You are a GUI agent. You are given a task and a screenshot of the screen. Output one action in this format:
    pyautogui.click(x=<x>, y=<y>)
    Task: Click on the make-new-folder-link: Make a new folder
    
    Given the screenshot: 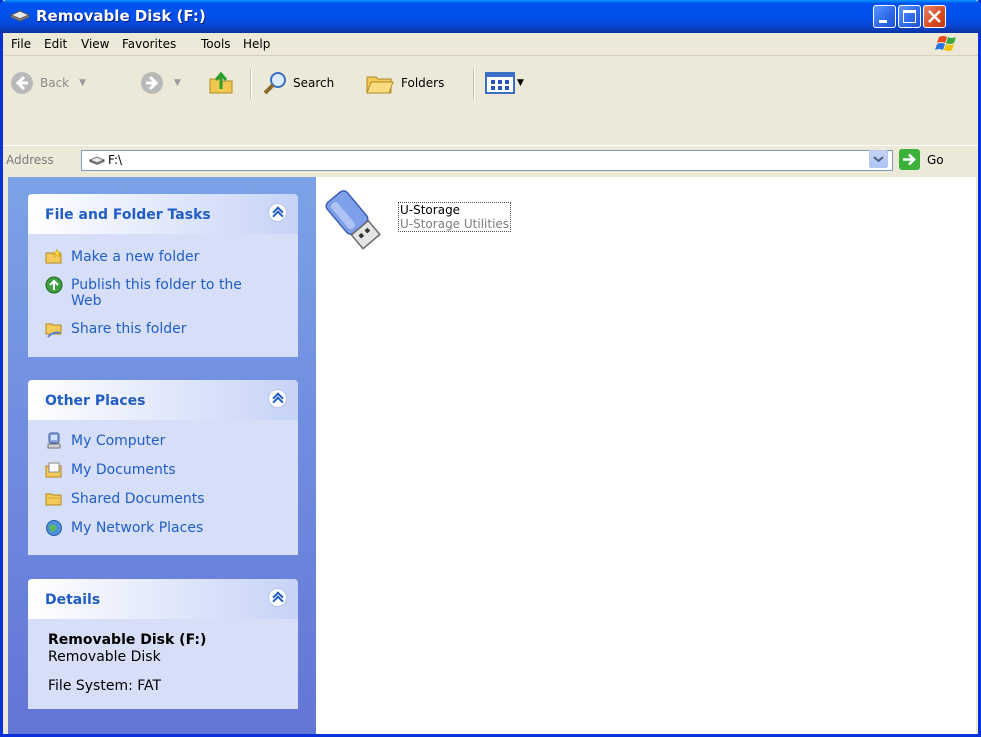 What is the action you would take?
    pyautogui.click(x=122, y=257)
    